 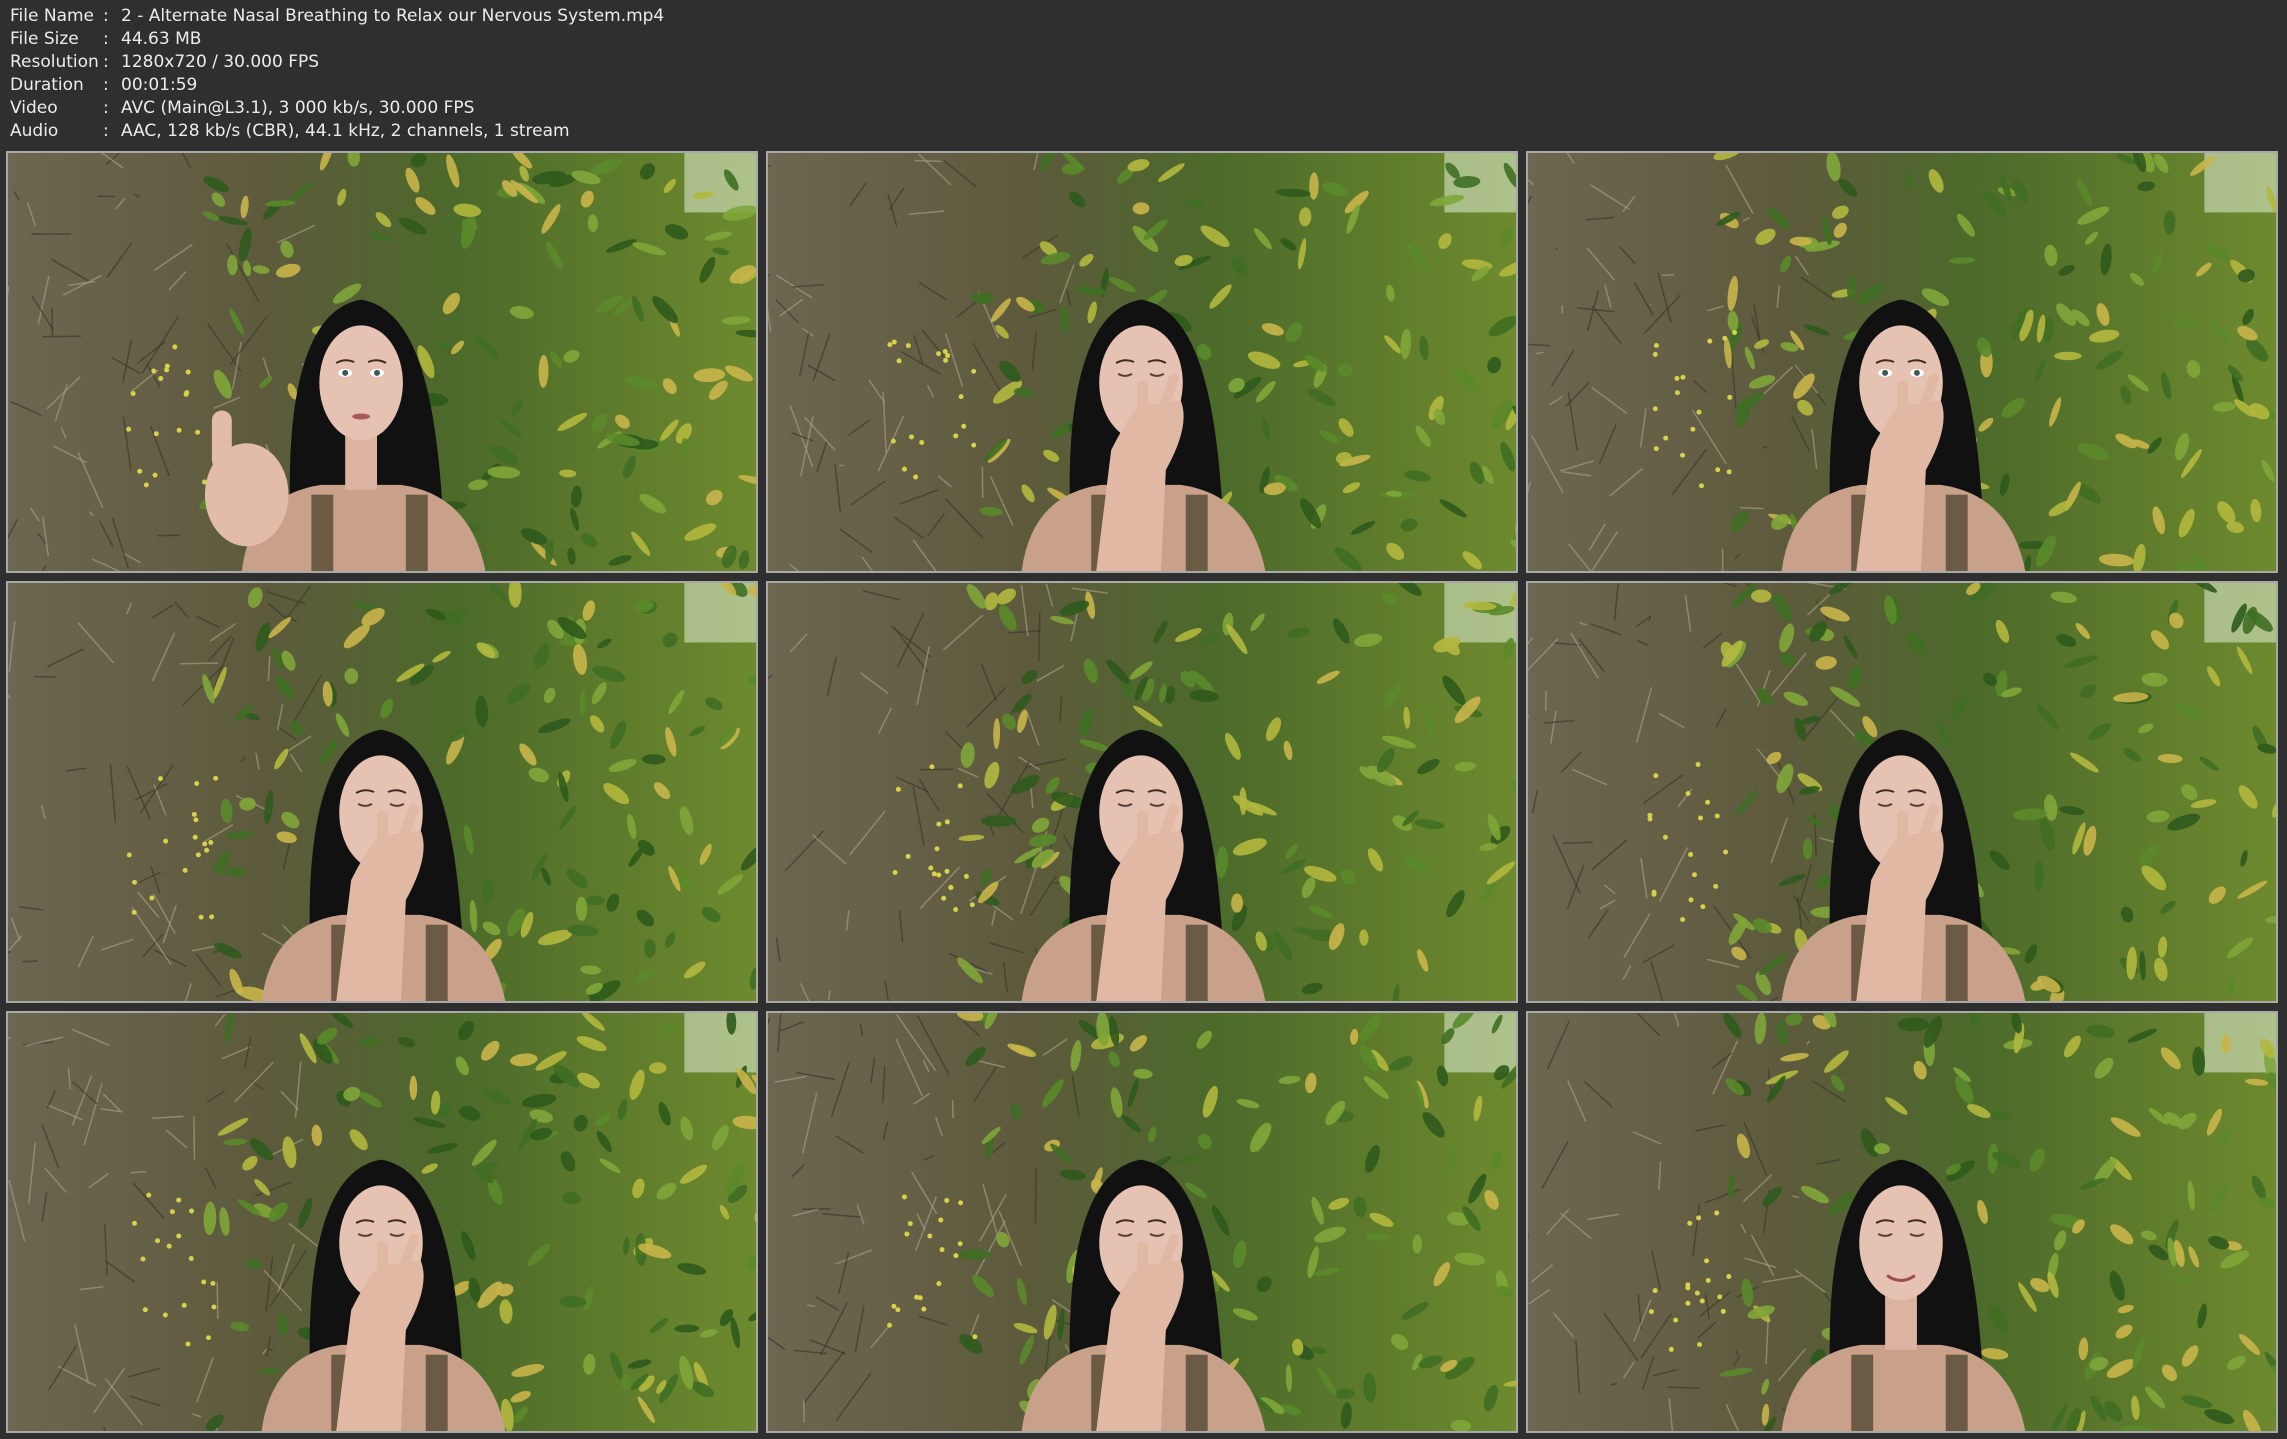 I want to click on video-value: AVC (Main@L3.1), 3 000 kb/s, 30.000 FPS, so click(x=298, y=108).